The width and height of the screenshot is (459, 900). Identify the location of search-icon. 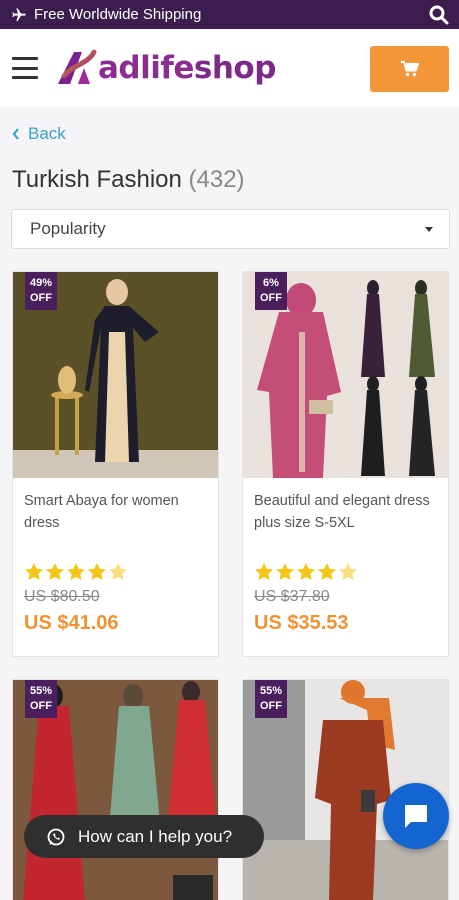
(439, 15).